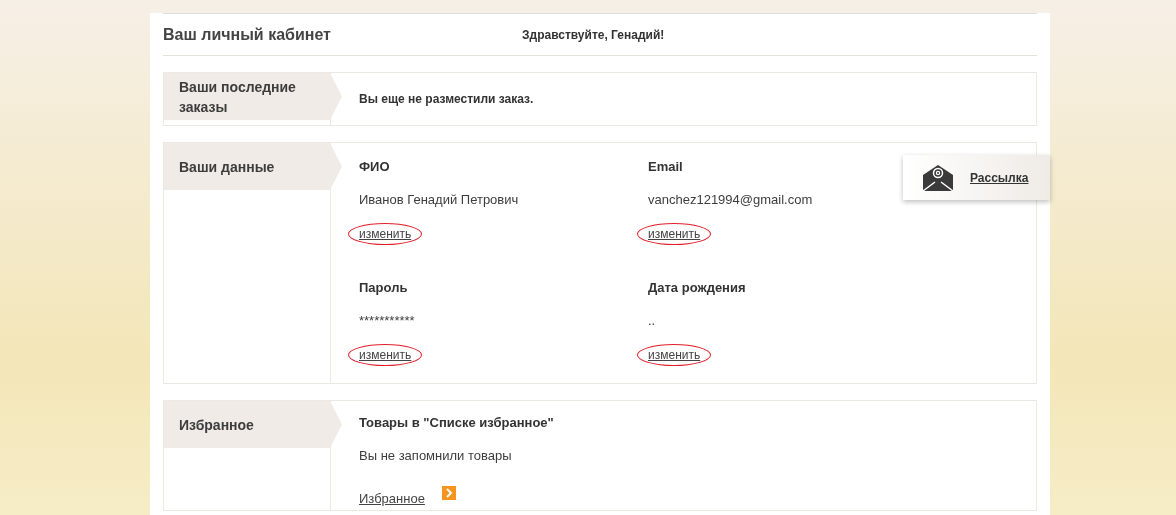 This screenshot has height=515, width=1176. I want to click on favorites-message: Вы не запомнили товары, so click(435, 456).